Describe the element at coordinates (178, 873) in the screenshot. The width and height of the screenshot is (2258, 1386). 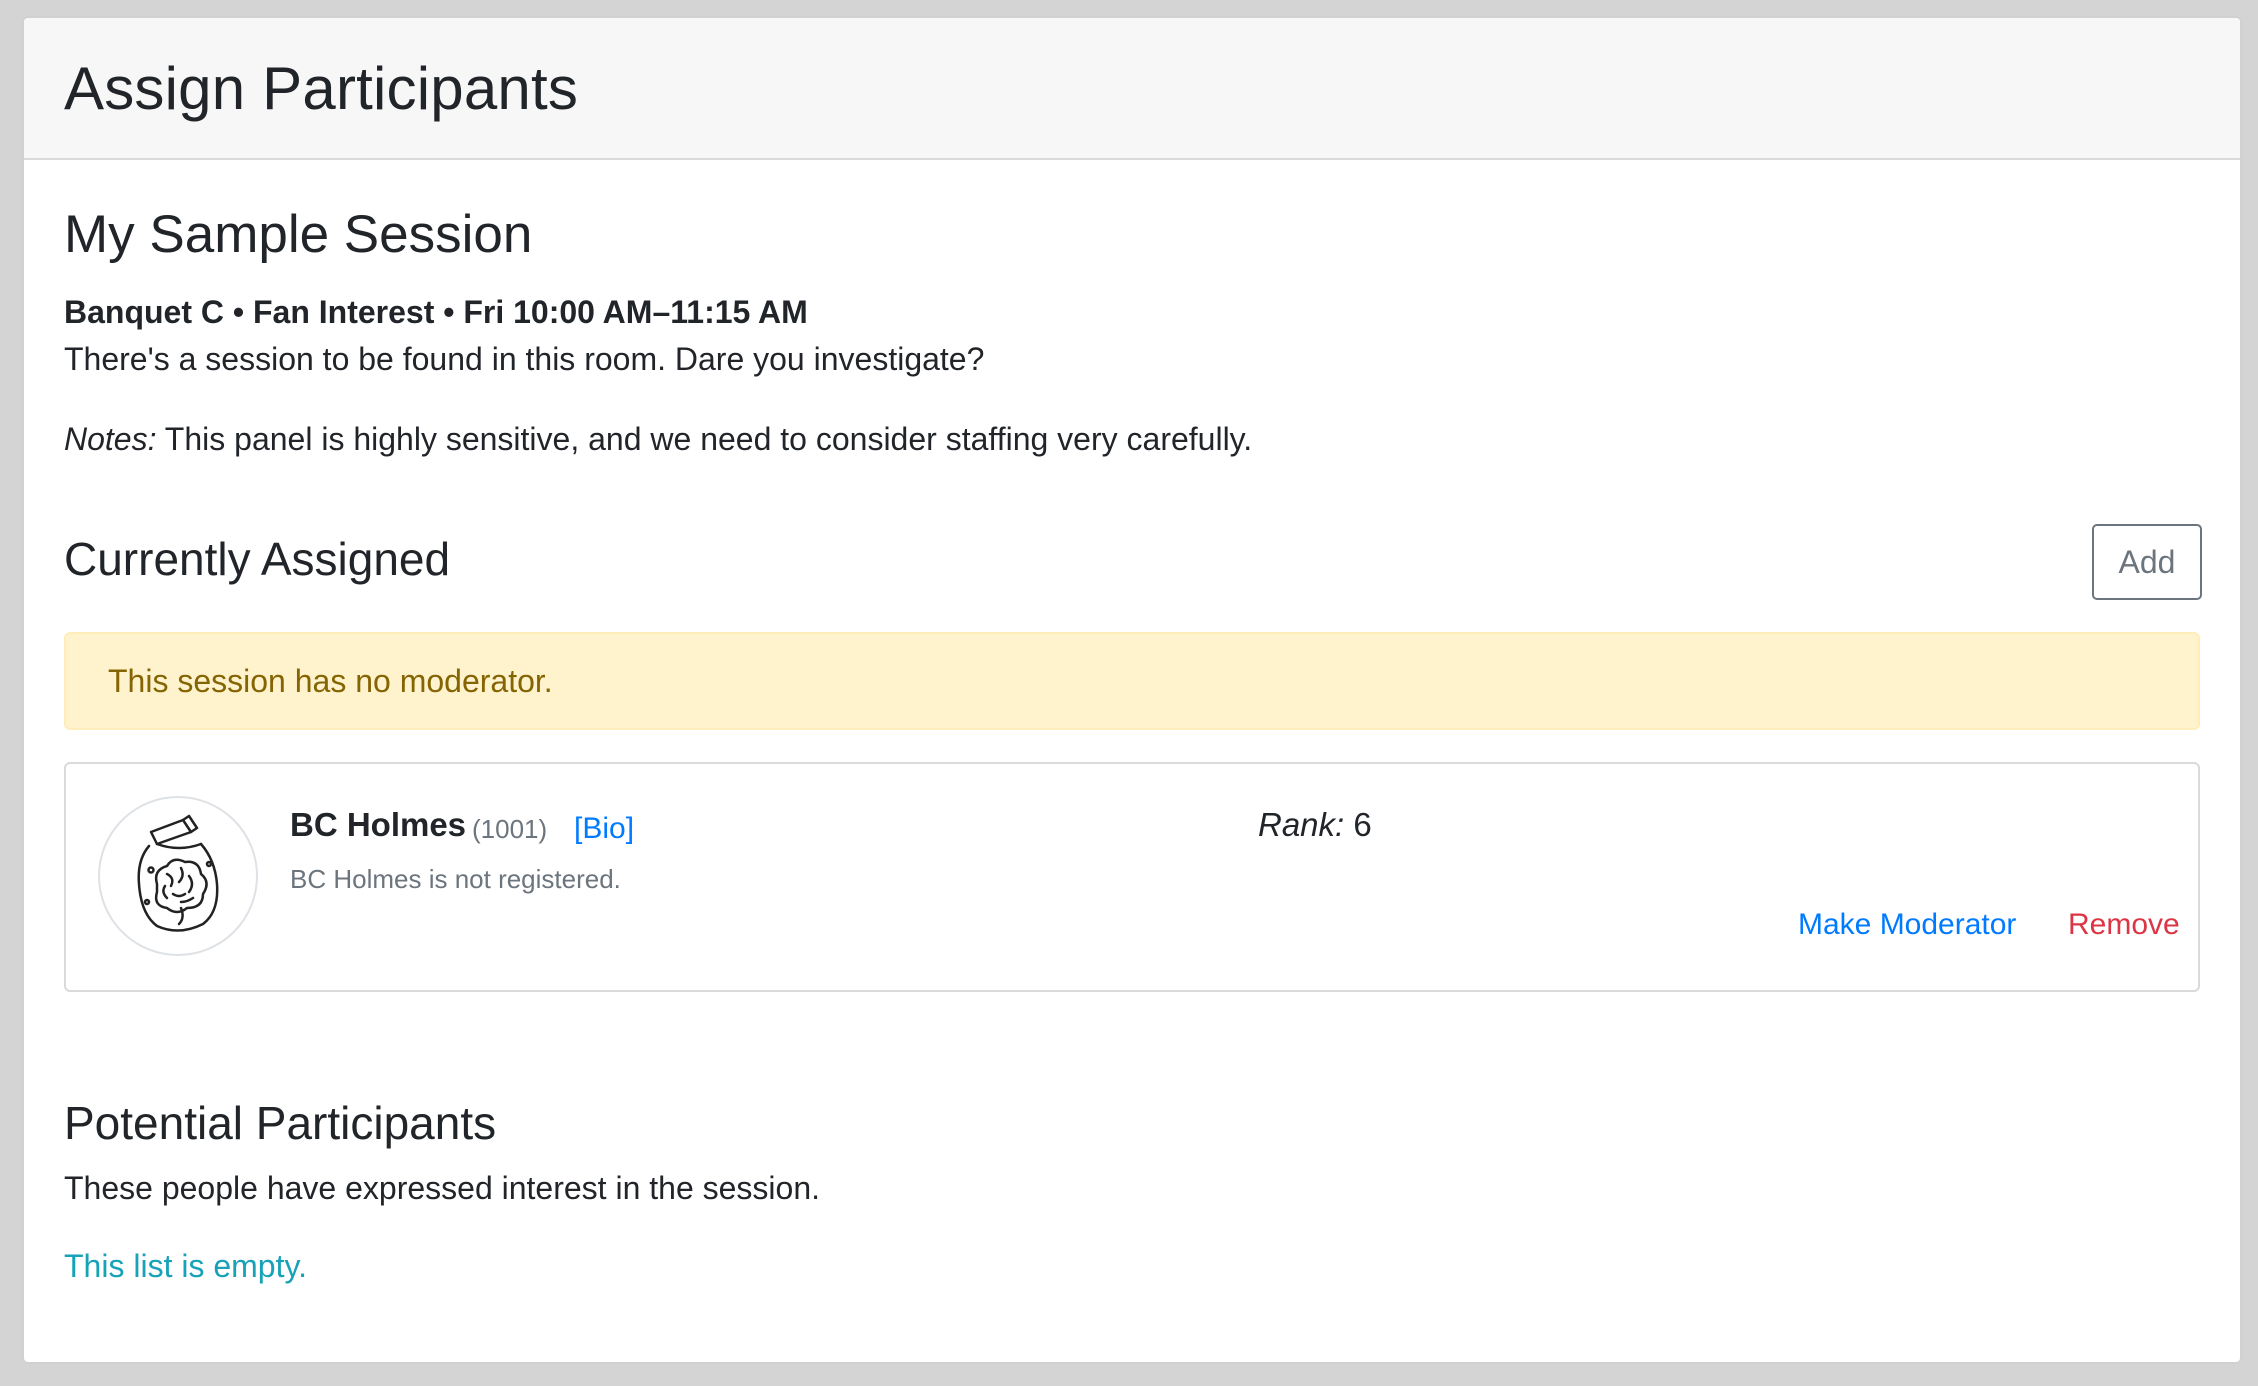
I see `brain-jar-icon` at that location.